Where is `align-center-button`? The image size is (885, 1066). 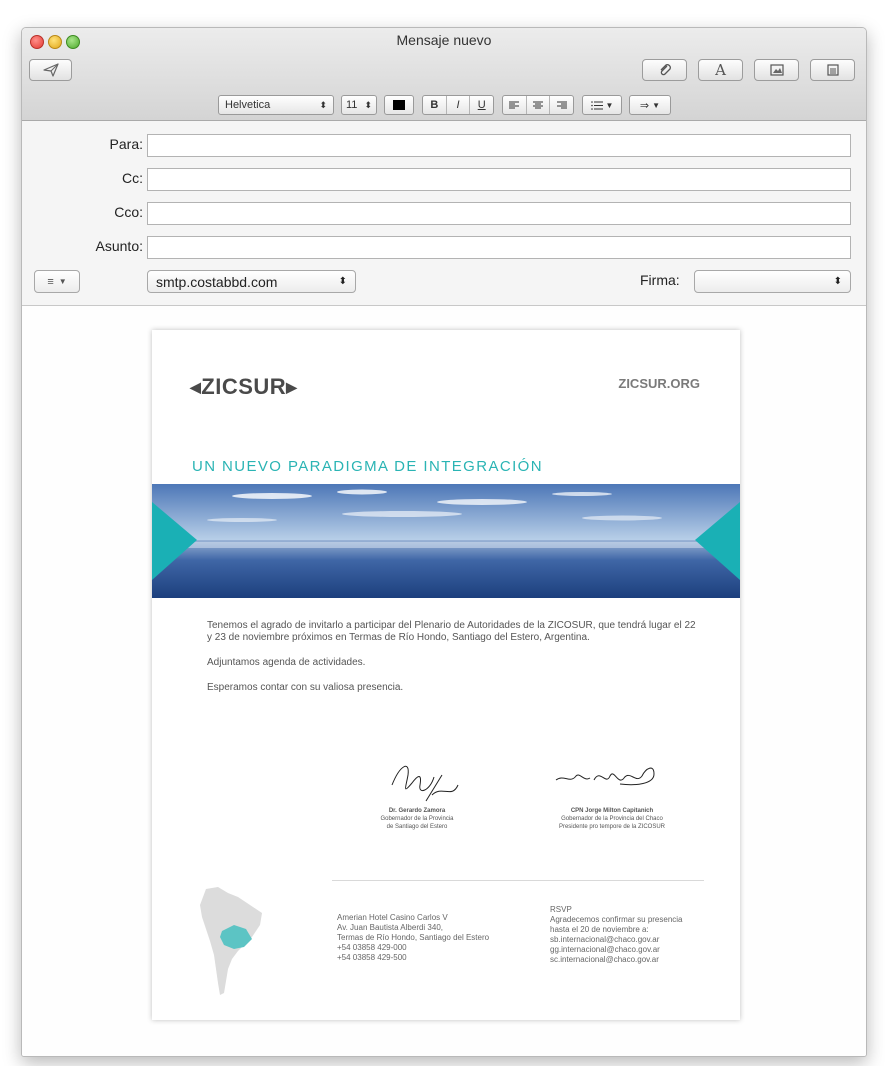
align-center-button is located at coordinates (539, 105).